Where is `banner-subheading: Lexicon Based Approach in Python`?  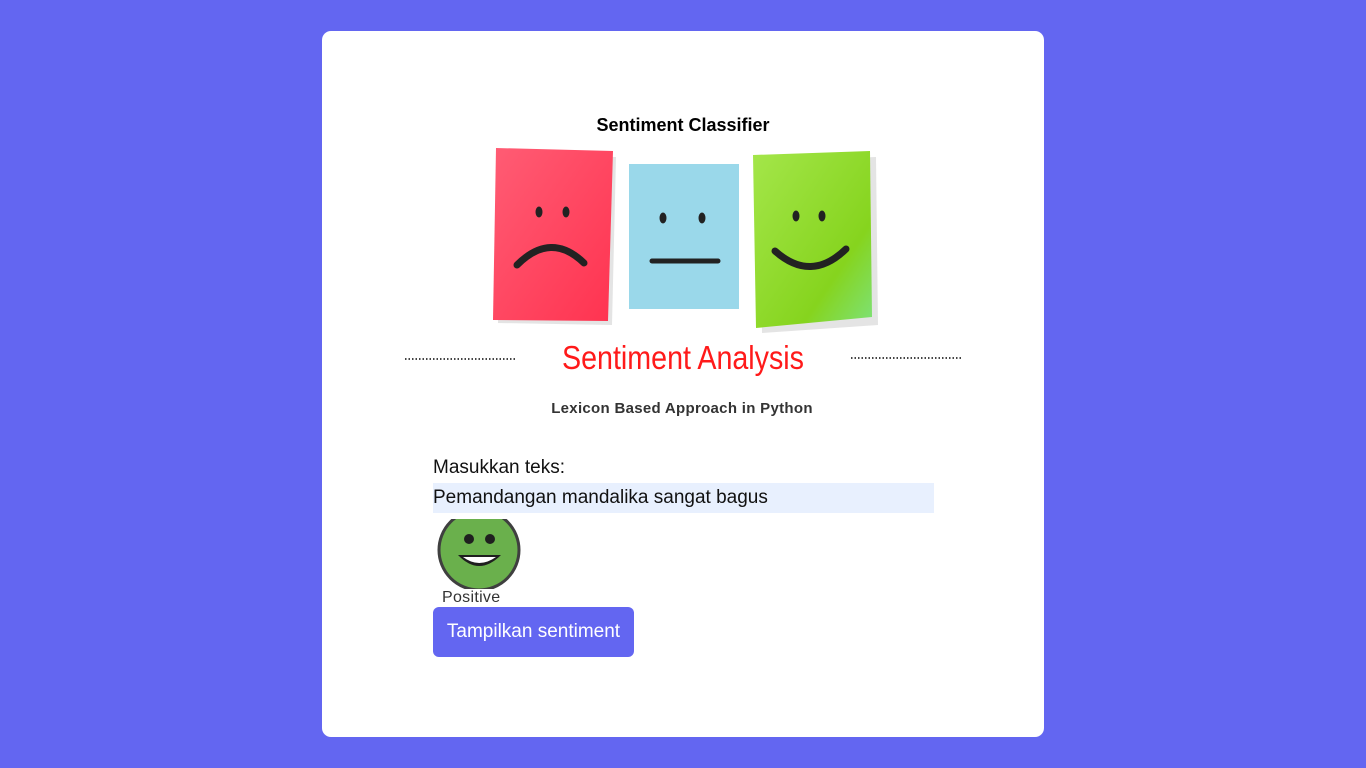
banner-subheading: Lexicon Based Approach in Python is located at coordinates (682, 408).